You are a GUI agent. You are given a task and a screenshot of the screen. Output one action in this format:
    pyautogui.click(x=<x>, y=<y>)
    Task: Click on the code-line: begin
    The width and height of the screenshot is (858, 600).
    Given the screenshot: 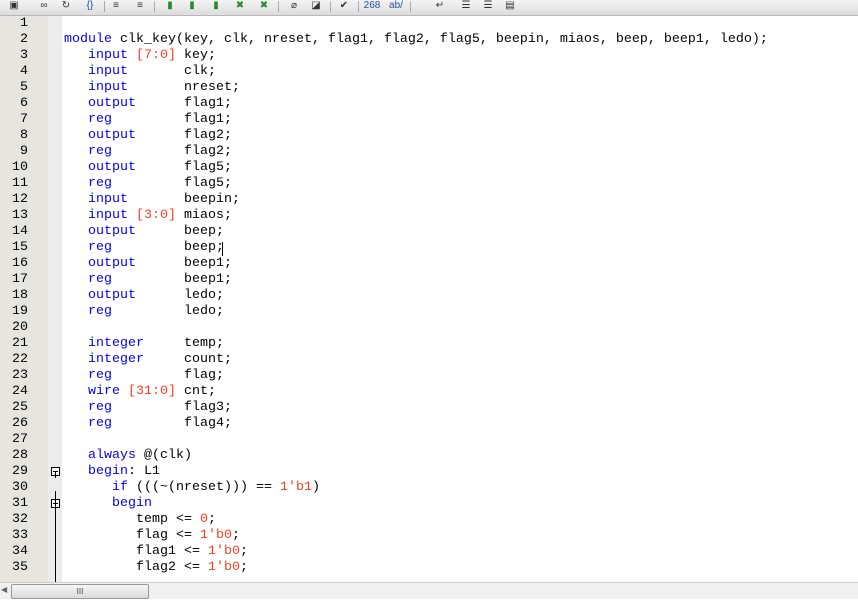 What is the action you would take?
    pyautogui.click(x=108, y=504)
    